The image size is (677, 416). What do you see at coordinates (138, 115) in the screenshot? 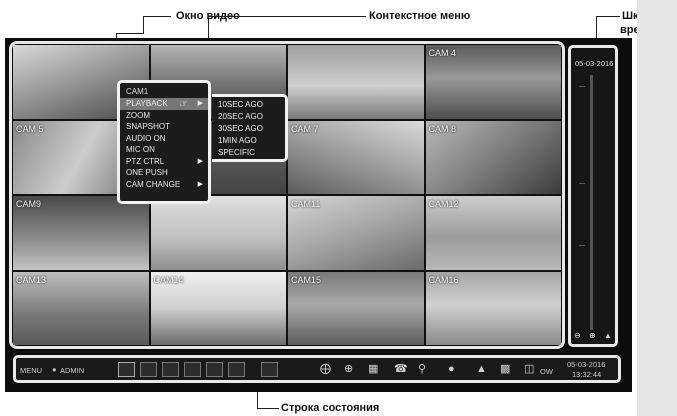
I see `menu-item-label: ZOOM` at bounding box center [138, 115].